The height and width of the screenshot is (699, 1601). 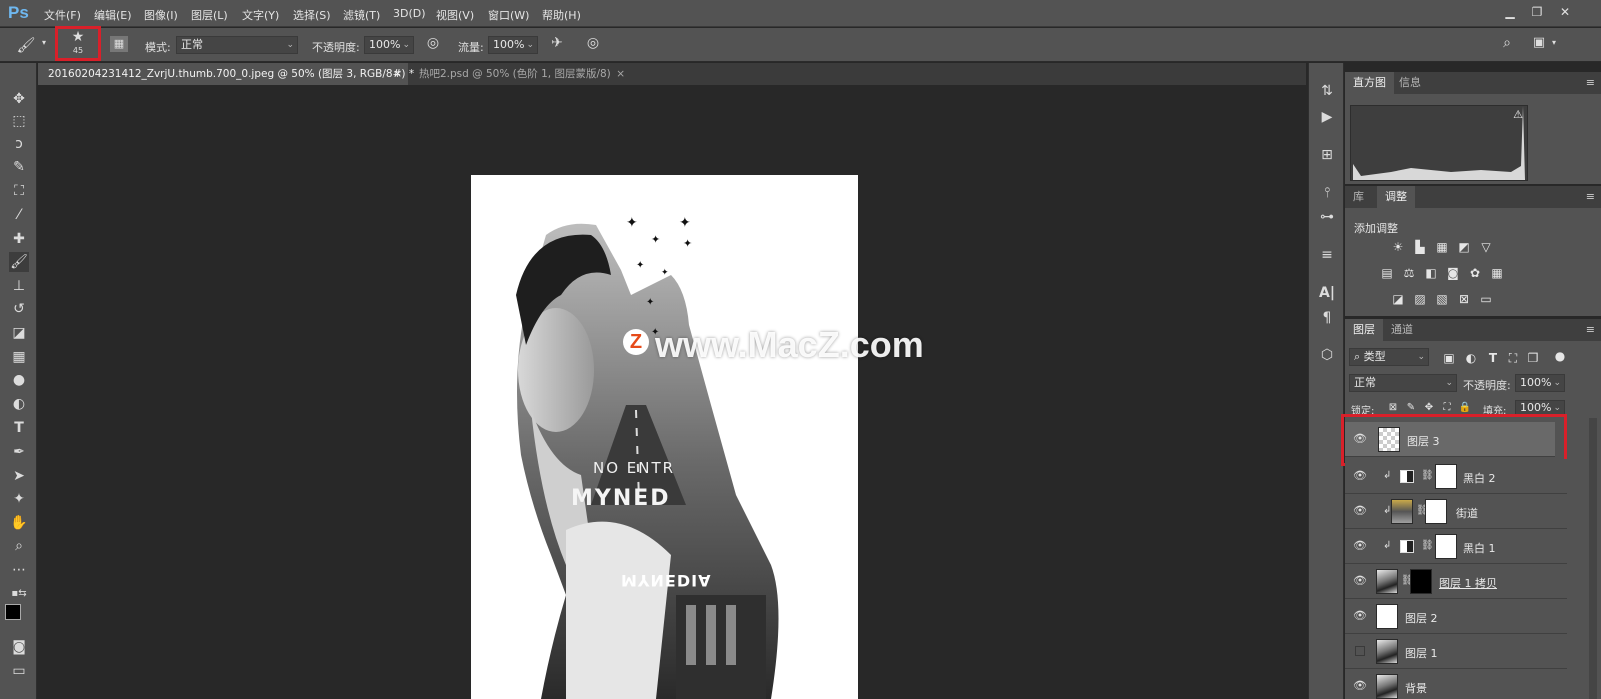 I want to click on filter-pixel-icon: ▣, so click(x=1449, y=358).